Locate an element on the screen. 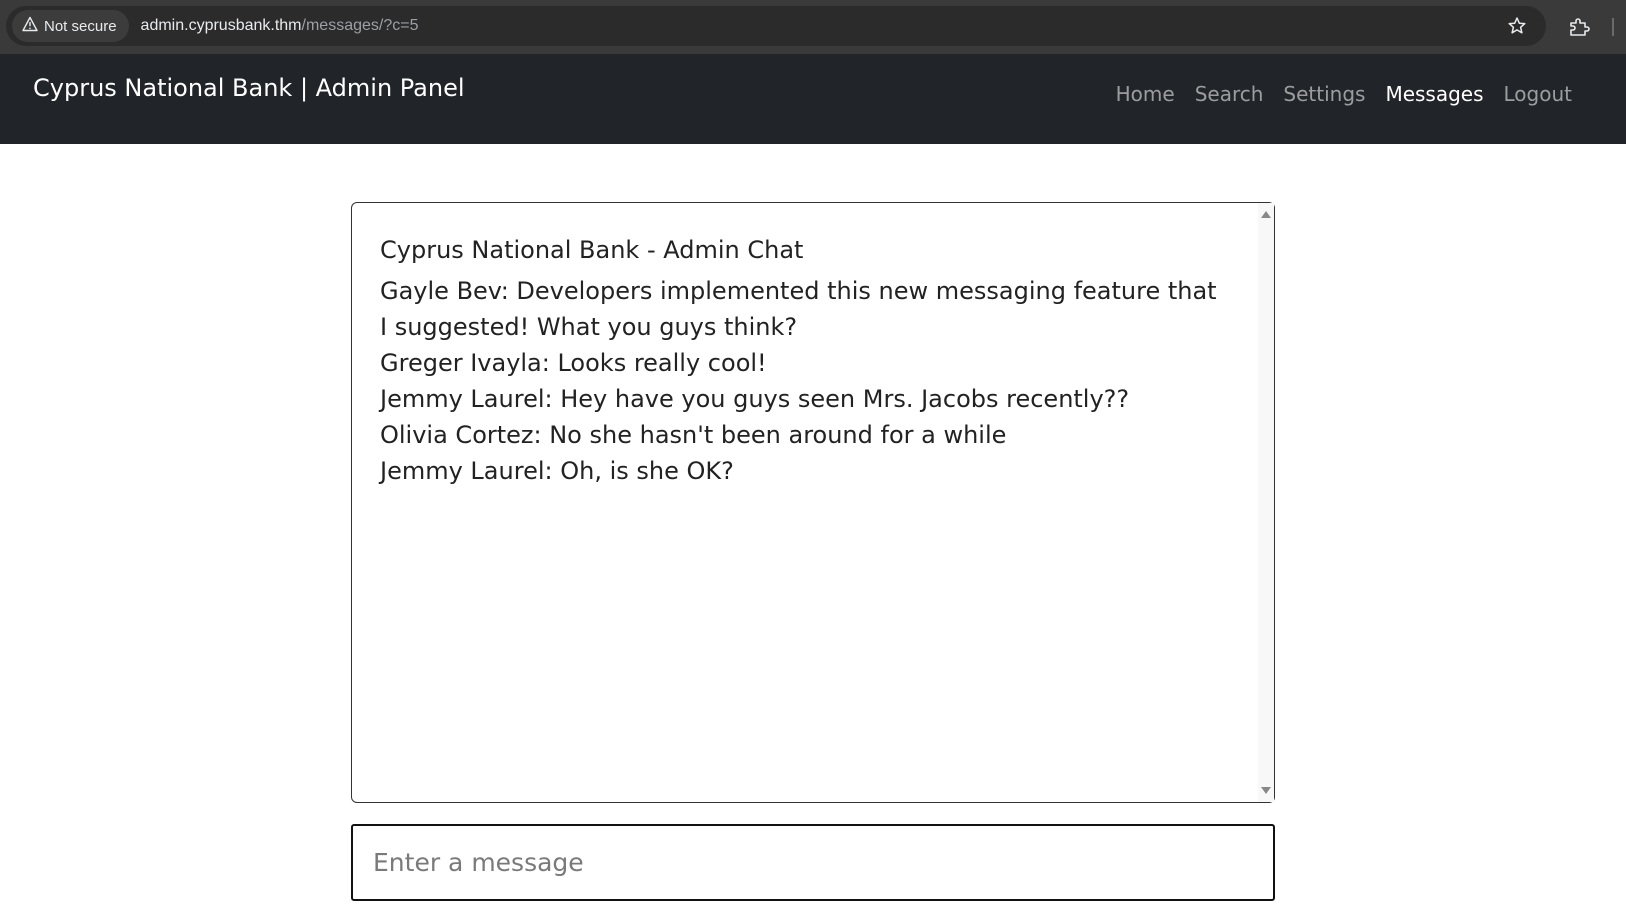  chat-message: Jemmy Laurel: Oh, is she OK? is located at coordinates (557, 471).